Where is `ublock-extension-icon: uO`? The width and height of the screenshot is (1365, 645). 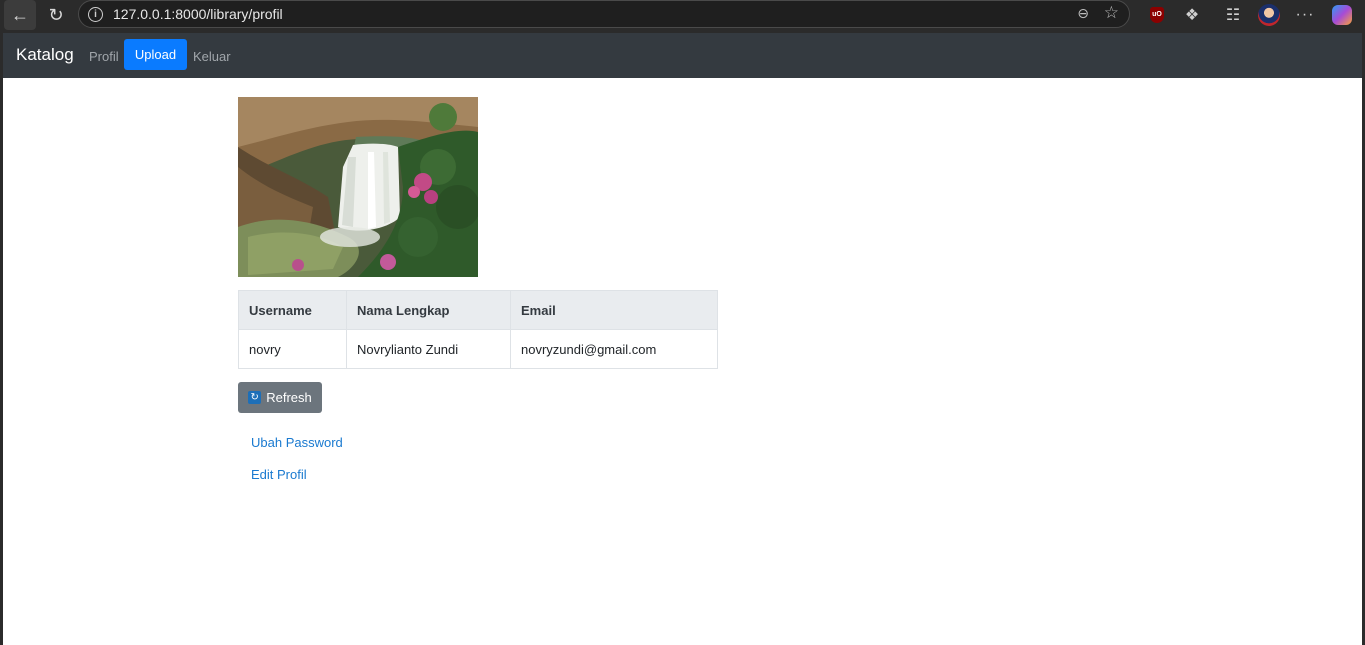 ublock-extension-icon: uO is located at coordinates (1157, 15).